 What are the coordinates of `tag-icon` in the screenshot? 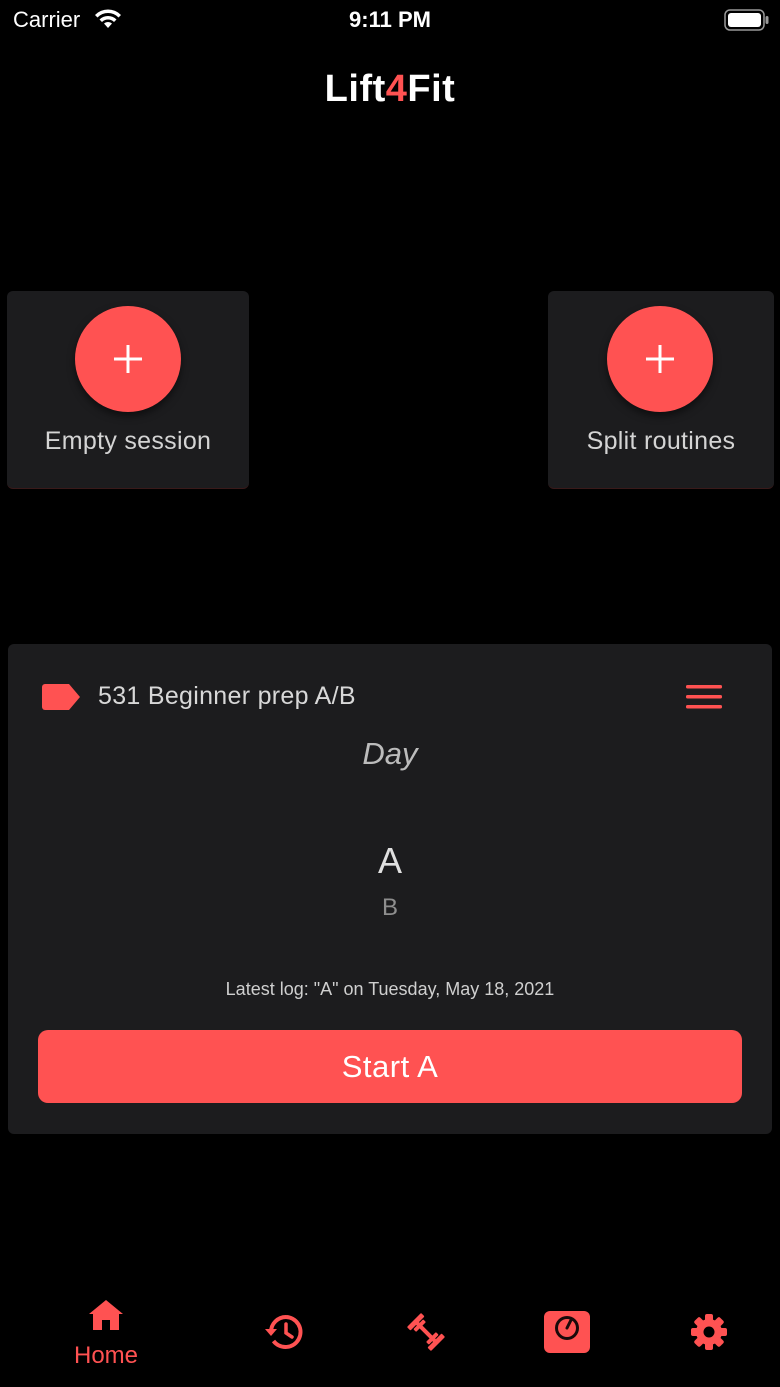 It's located at (61, 699).